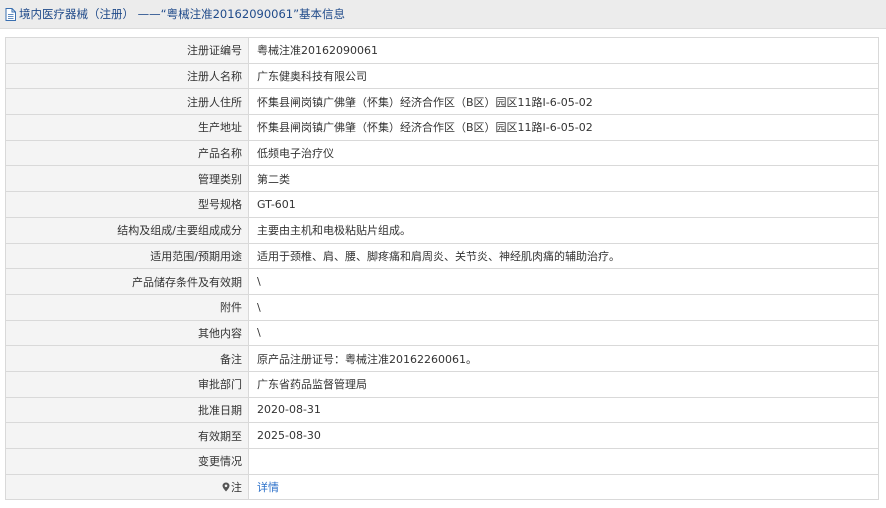  I want to click on table-row: 备注 原产品注册证号：粤械注准20162260061。, so click(442, 358).